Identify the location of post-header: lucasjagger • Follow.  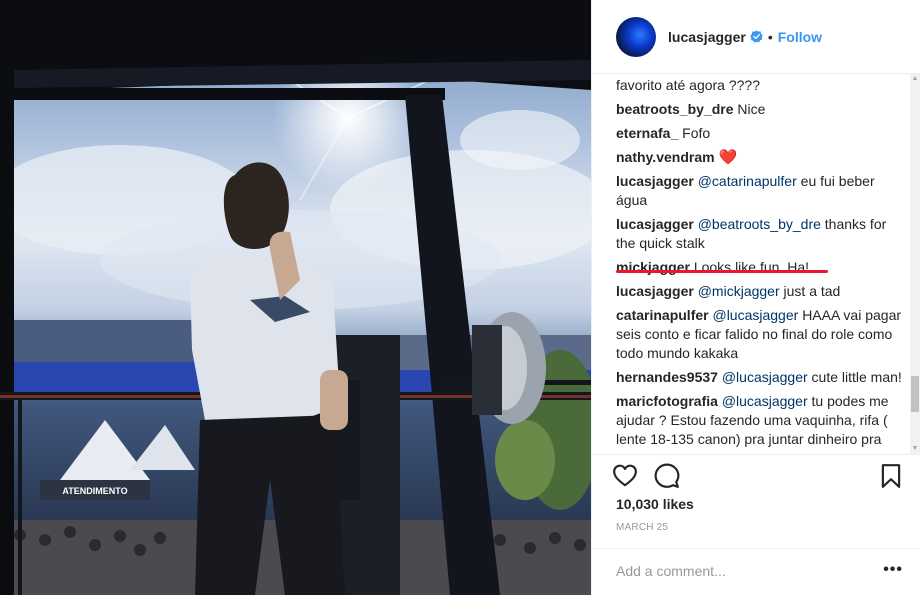
(756, 37).